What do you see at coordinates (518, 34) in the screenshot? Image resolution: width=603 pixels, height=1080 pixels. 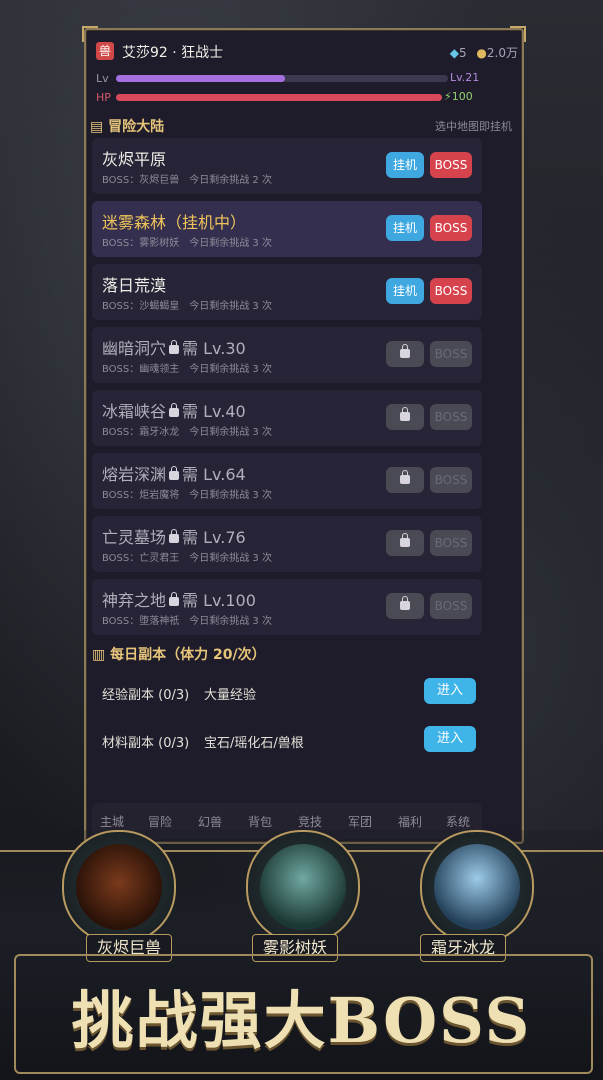 I see `frame-corner` at bounding box center [518, 34].